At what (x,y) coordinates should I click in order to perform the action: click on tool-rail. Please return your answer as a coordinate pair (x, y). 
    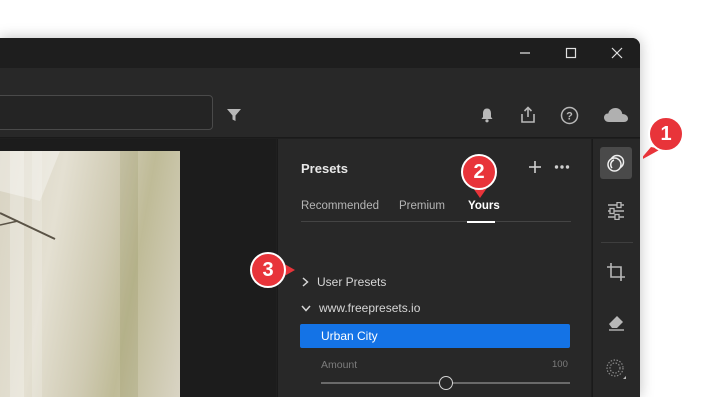
    Looking at the image, I should click on (616, 268).